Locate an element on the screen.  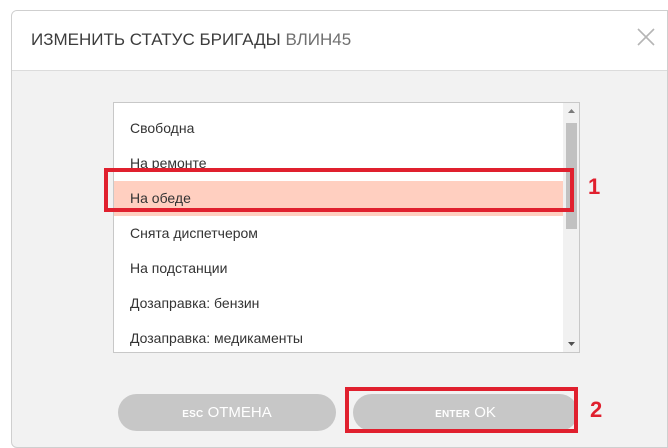
cancel-shortcut-key: ESC is located at coordinates (193, 414).